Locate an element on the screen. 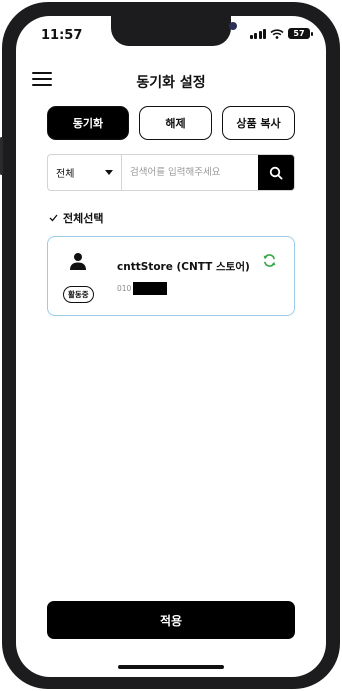  home-indicator is located at coordinates (171, 667).